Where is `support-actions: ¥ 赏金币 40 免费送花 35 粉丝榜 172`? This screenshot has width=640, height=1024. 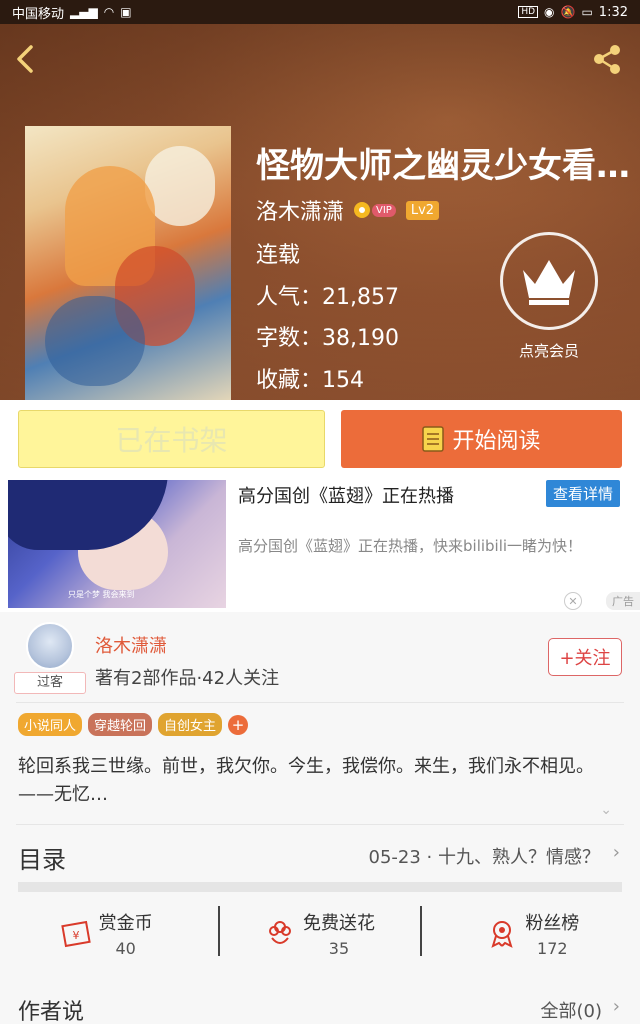 support-actions: ¥ 赏金币 40 免费送花 35 粉丝榜 172 is located at coordinates (320, 933).